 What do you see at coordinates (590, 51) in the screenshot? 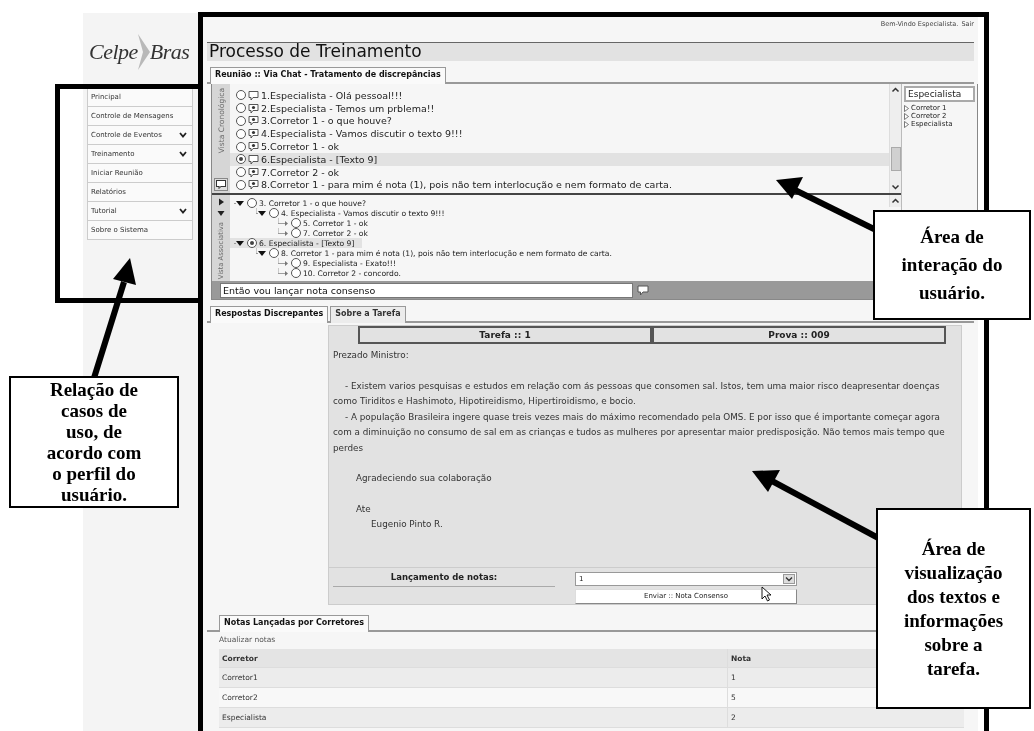
I see `page-title: Processo de Treinamento` at bounding box center [590, 51].